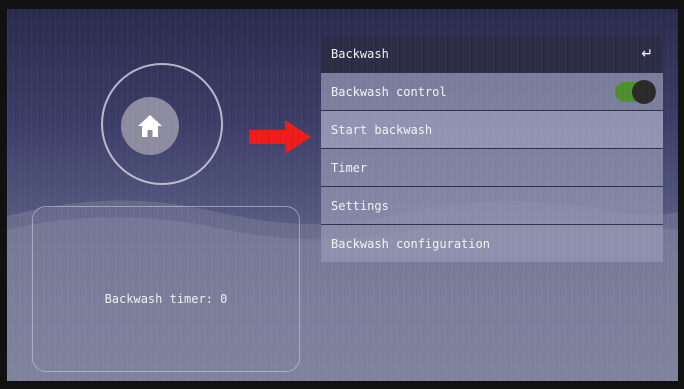 The image size is (684, 389). What do you see at coordinates (492, 167) in the screenshot?
I see `menu-item-timer: Timer` at bounding box center [492, 167].